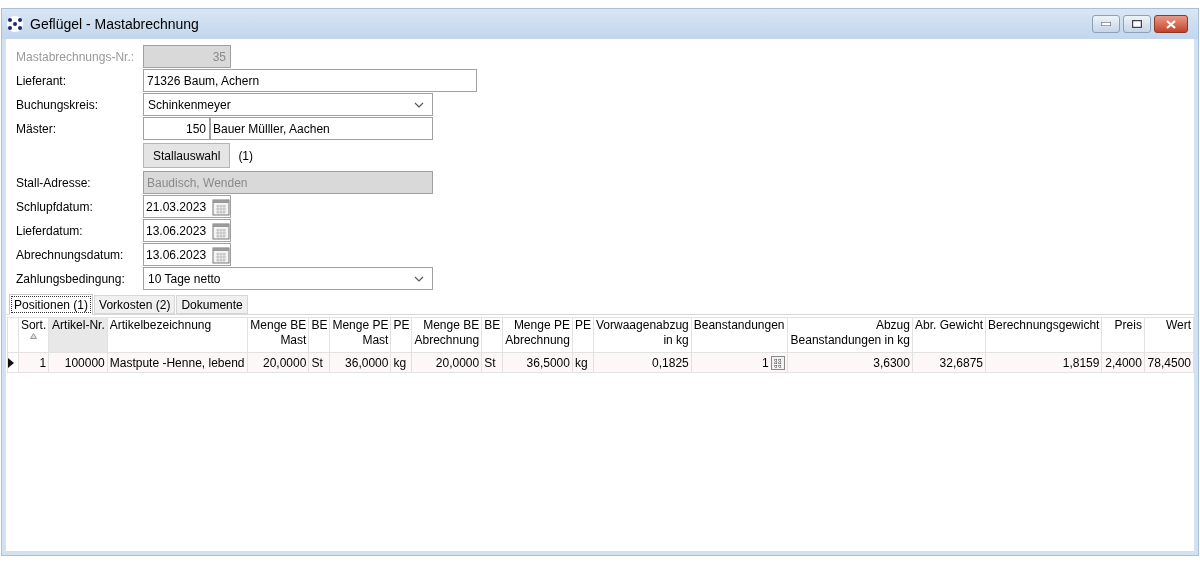 The width and height of the screenshot is (1200, 564). I want to click on window-title: Geflügel - Mastabrechnung, so click(114, 24).